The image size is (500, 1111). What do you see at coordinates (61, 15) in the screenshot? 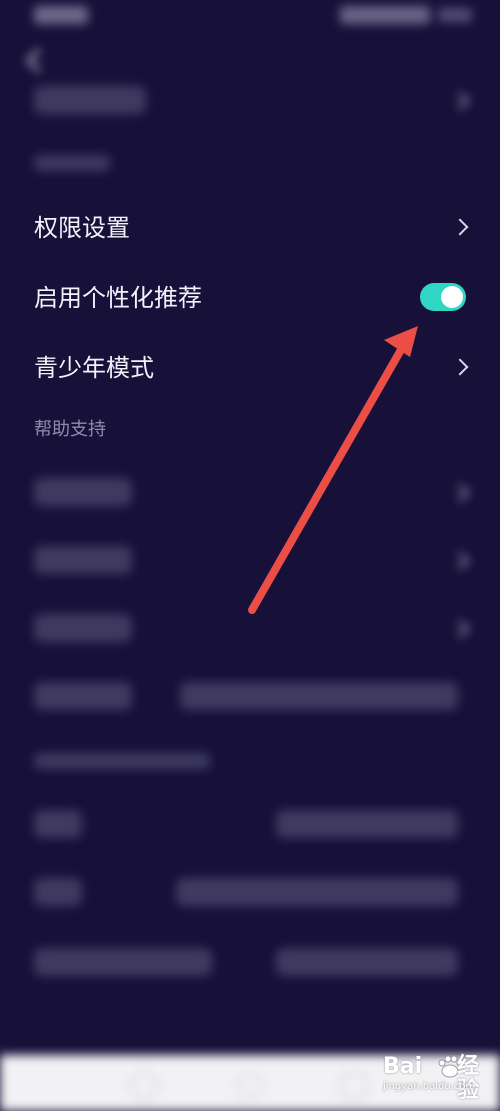
I see `status-signal-icon` at bounding box center [61, 15].